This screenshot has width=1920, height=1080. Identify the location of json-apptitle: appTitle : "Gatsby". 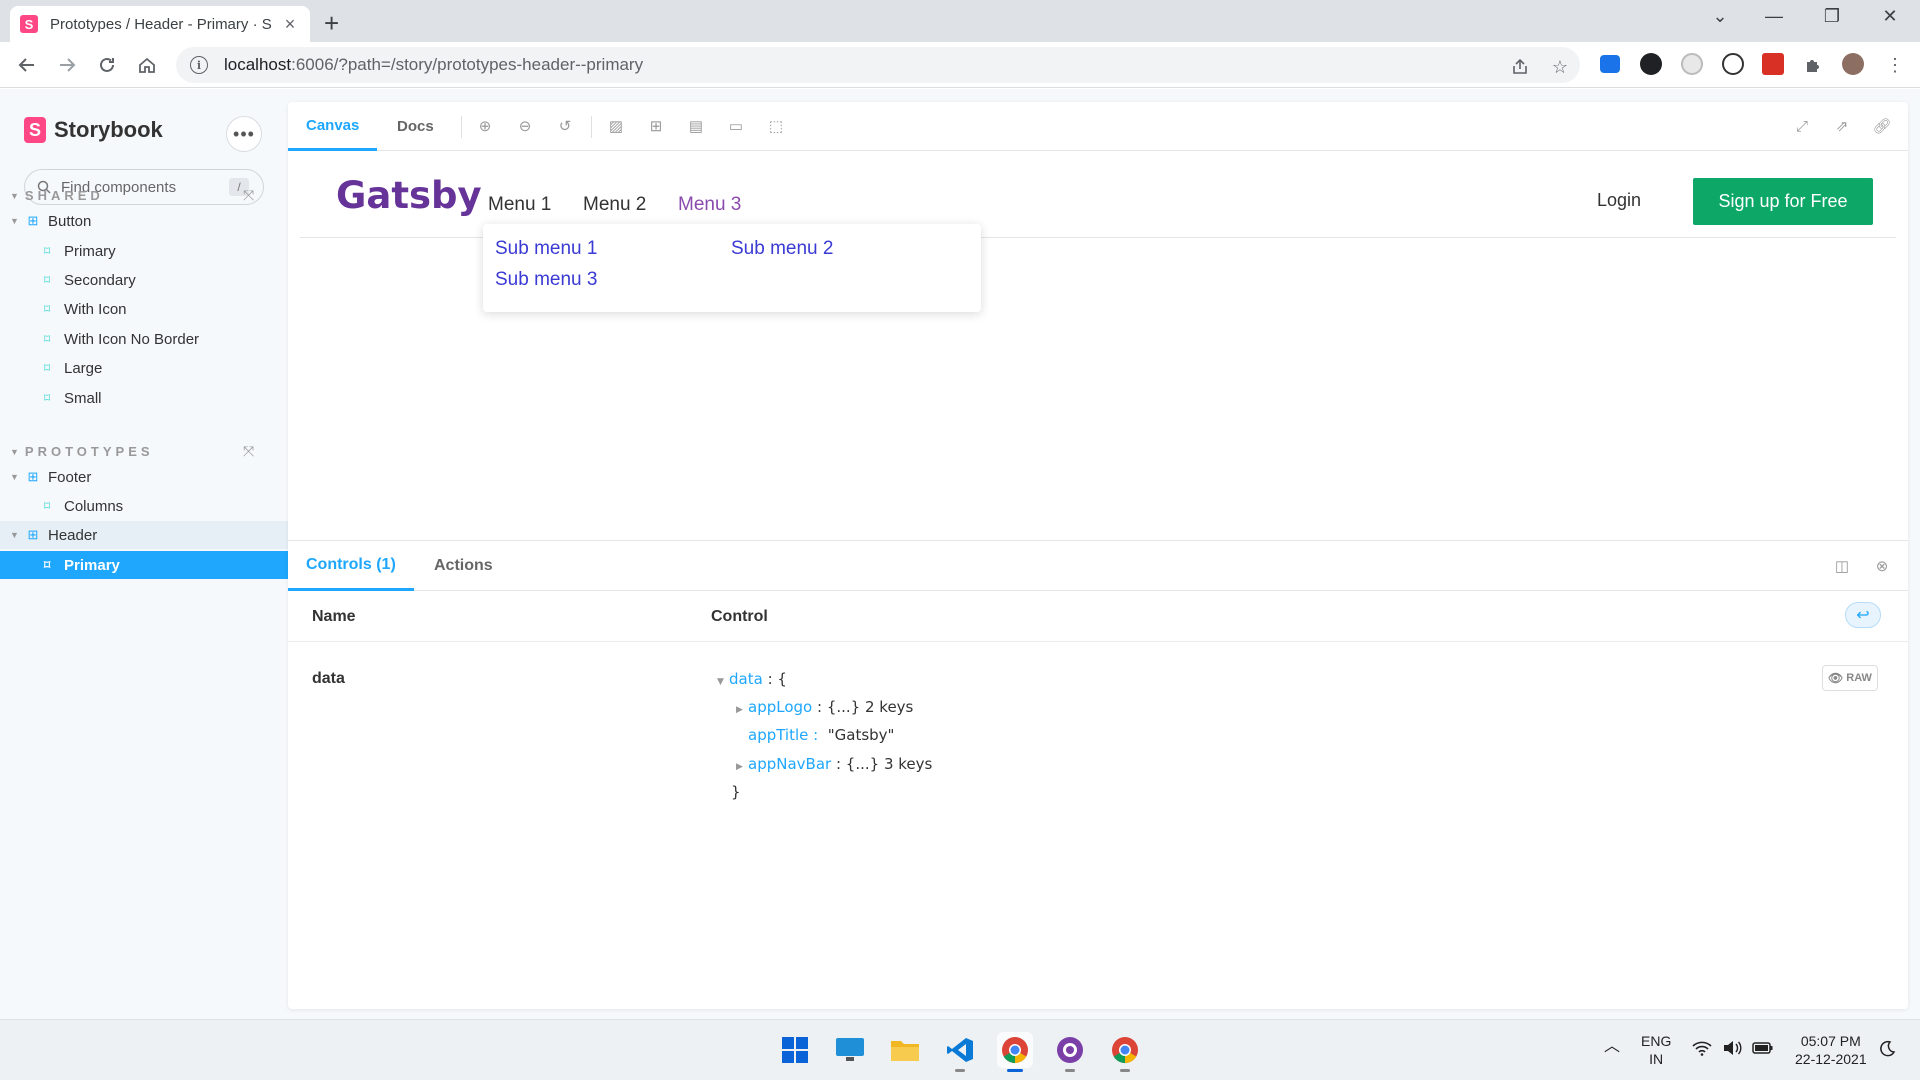
(821, 735).